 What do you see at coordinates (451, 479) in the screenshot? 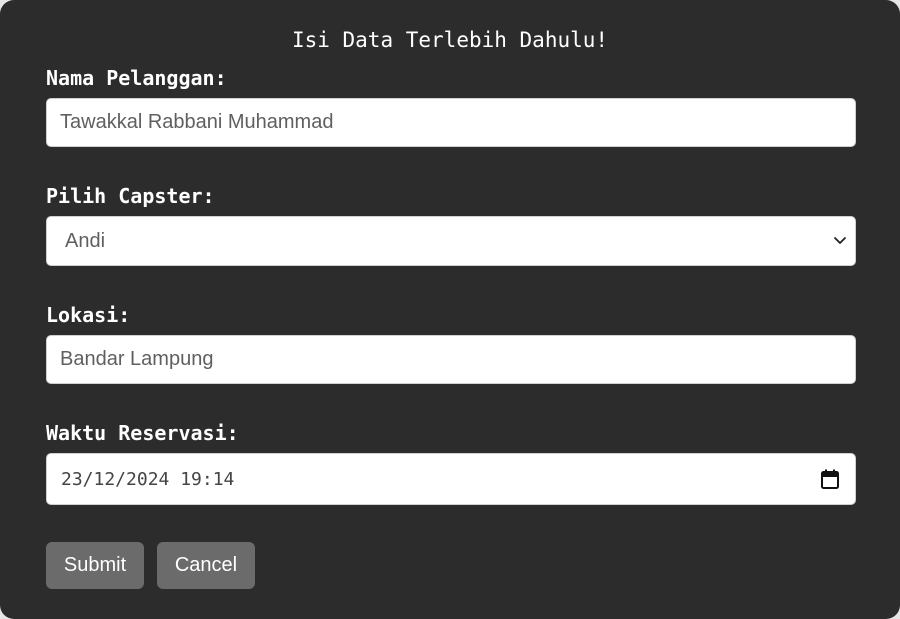
I see `reservation-time-input: 23/12/2024 19:14` at bounding box center [451, 479].